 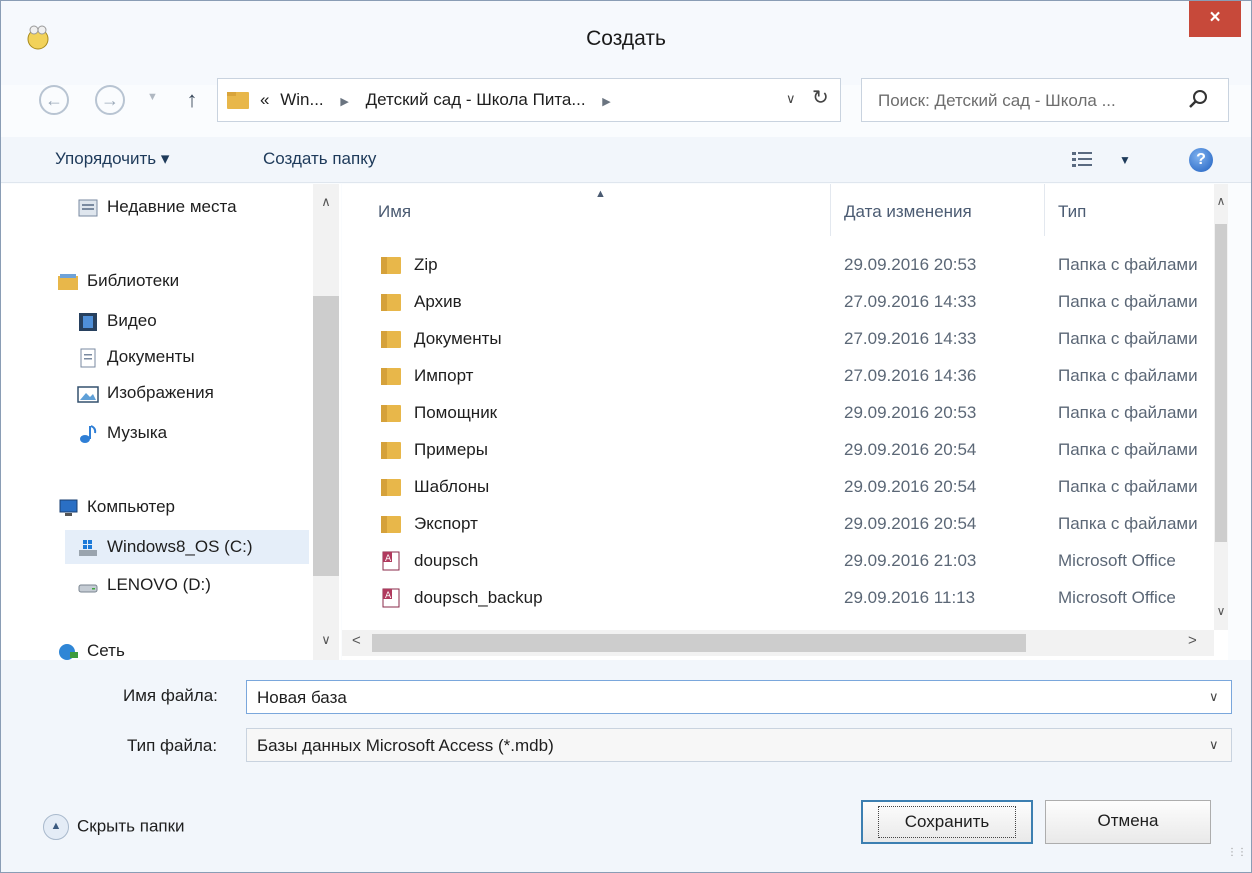 I want to click on file-name: doupsch_backup, so click(x=478, y=597).